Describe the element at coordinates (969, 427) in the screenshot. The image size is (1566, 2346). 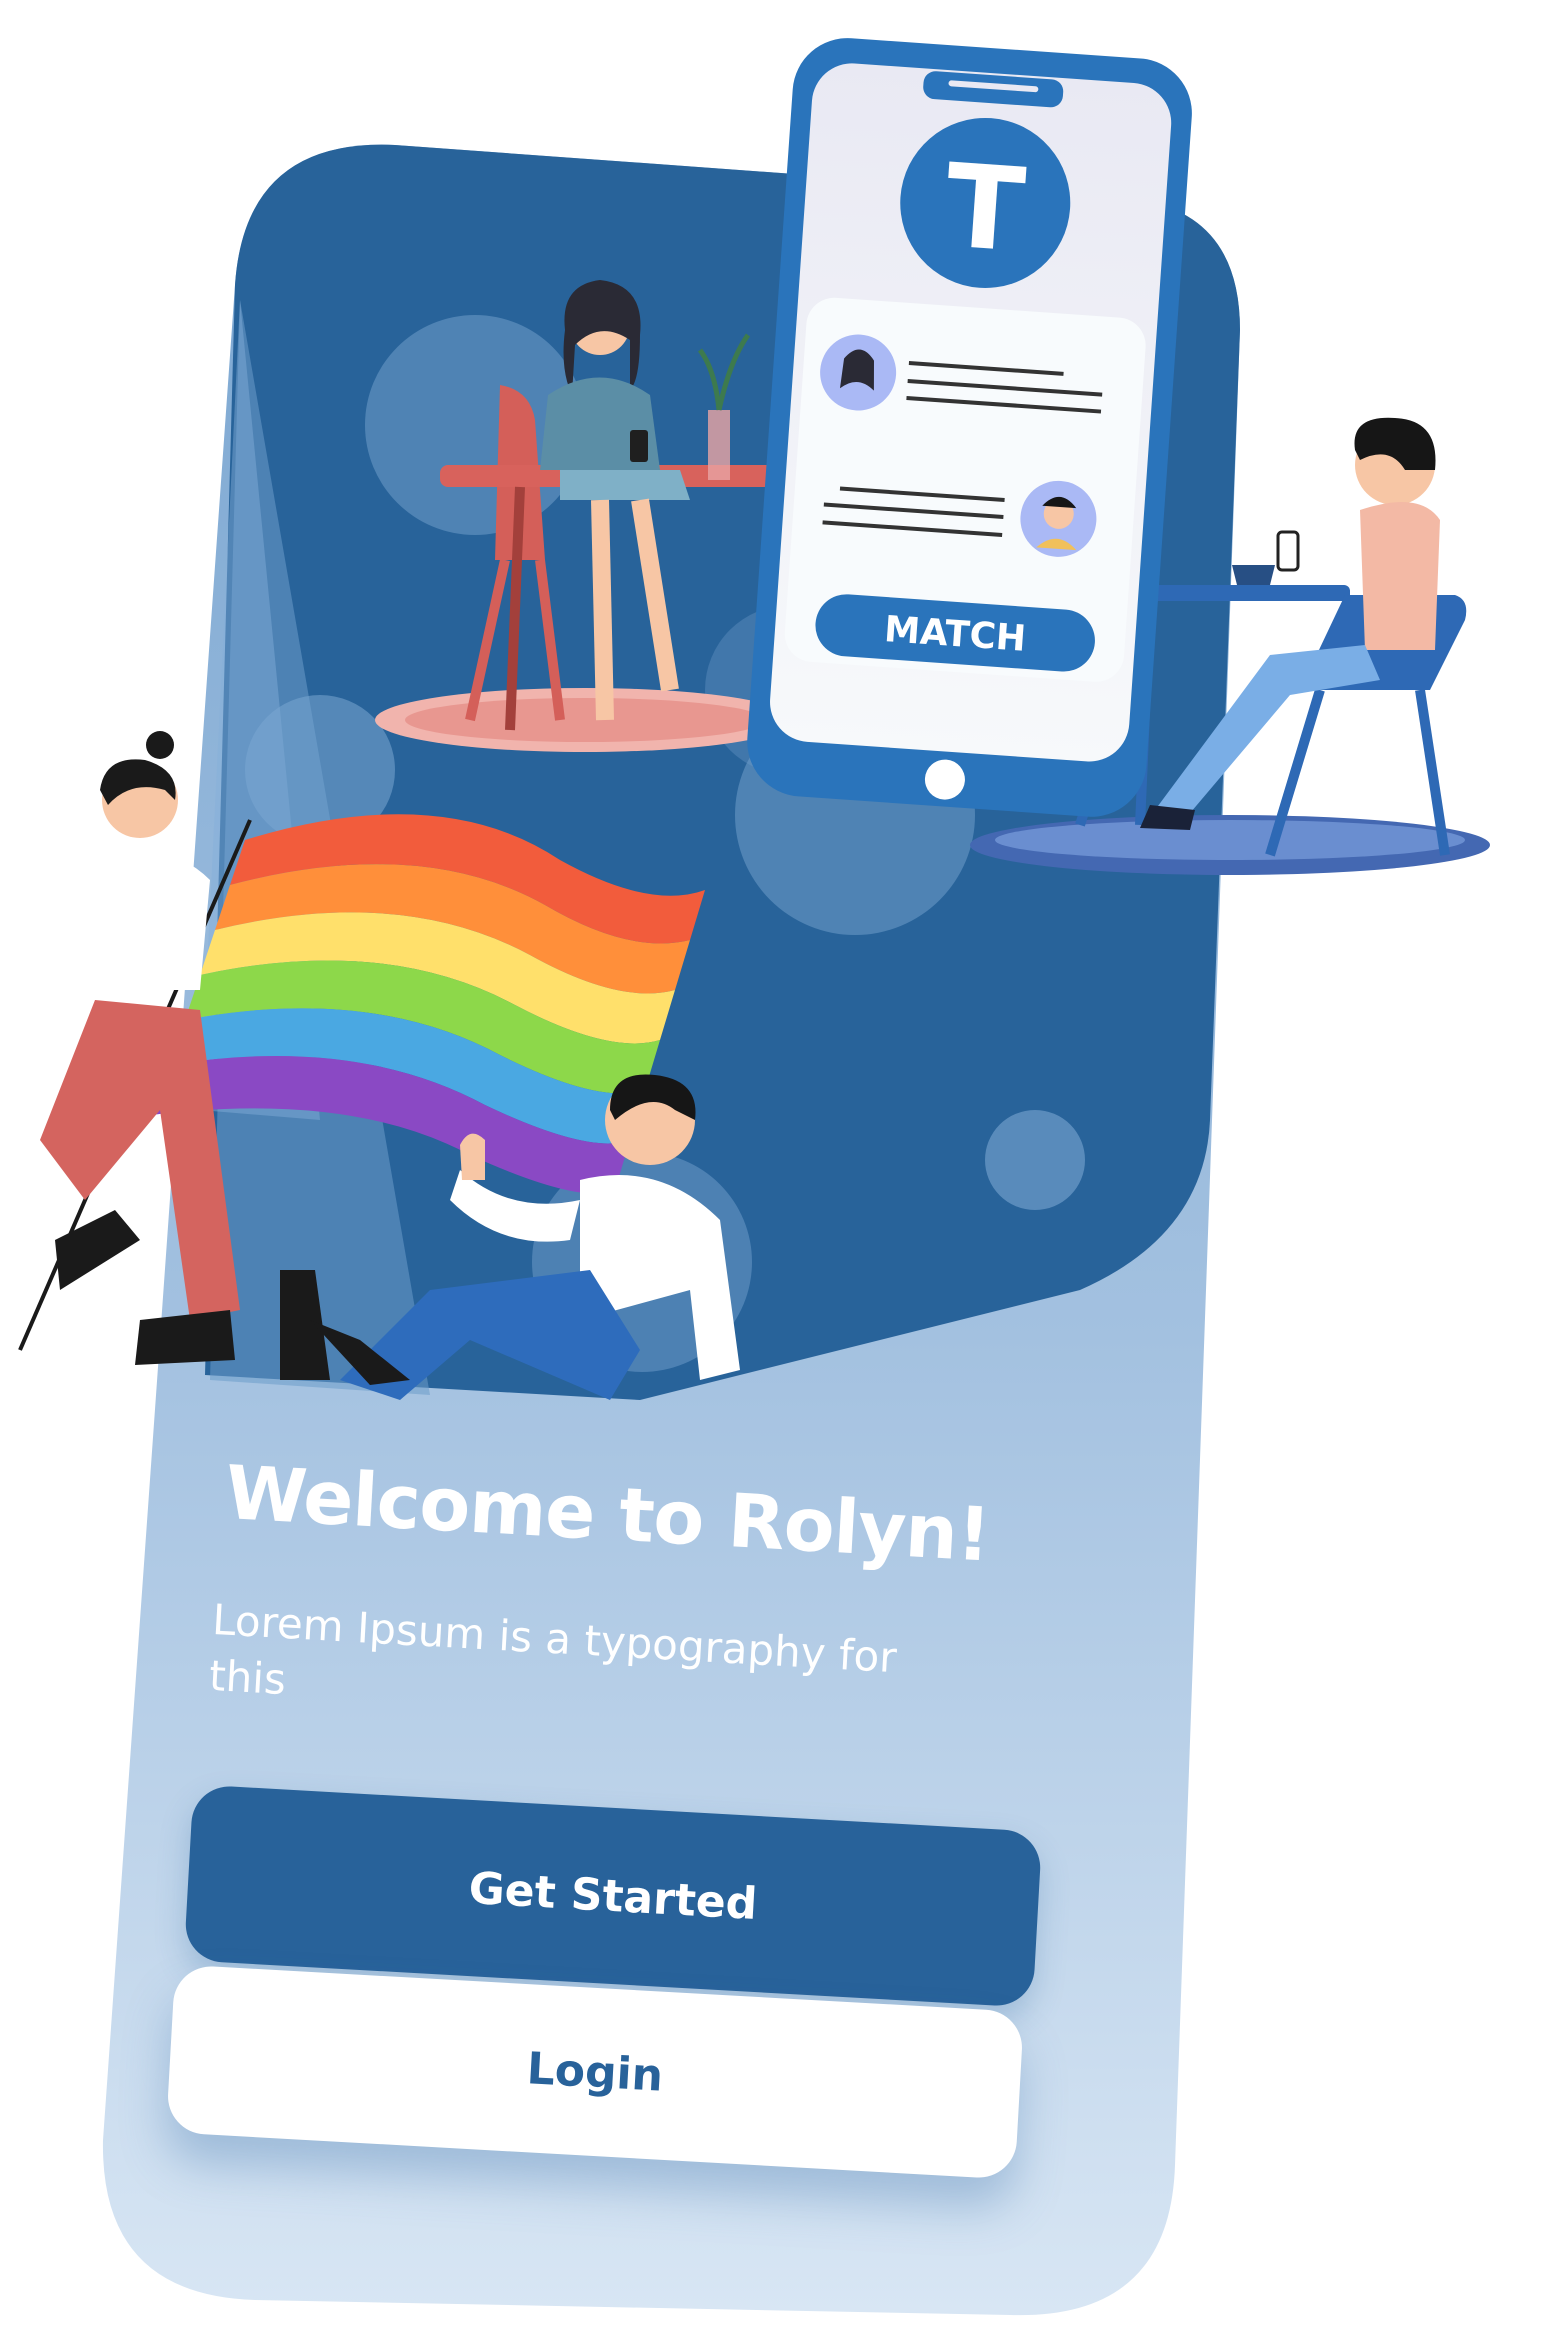
I see `dating-app-phone-illustration: T MATCH` at that location.